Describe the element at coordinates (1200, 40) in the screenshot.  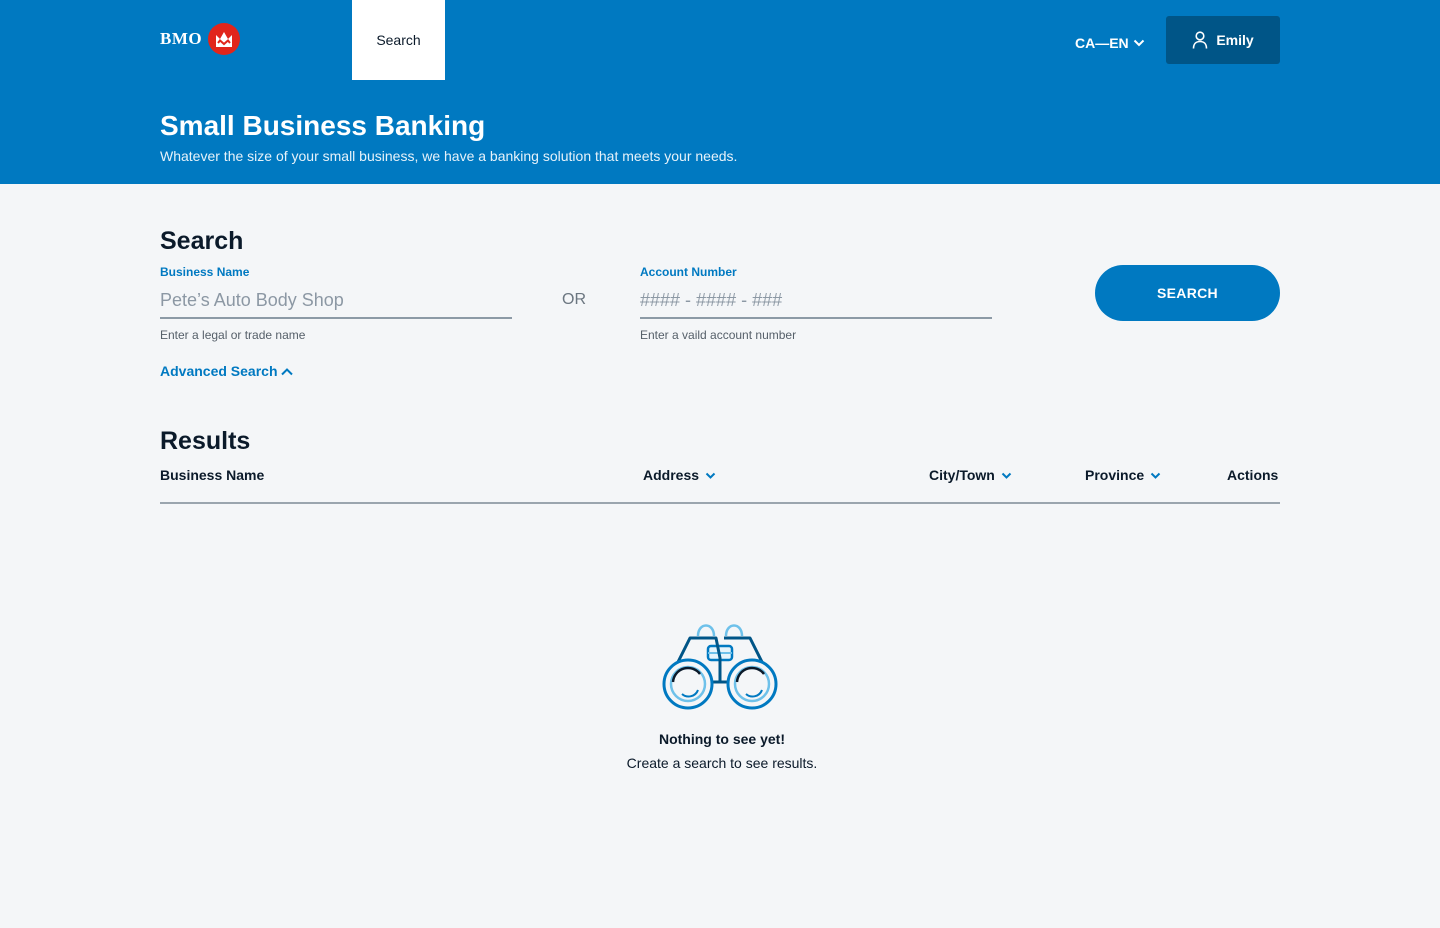
I see `user-icon` at that location.